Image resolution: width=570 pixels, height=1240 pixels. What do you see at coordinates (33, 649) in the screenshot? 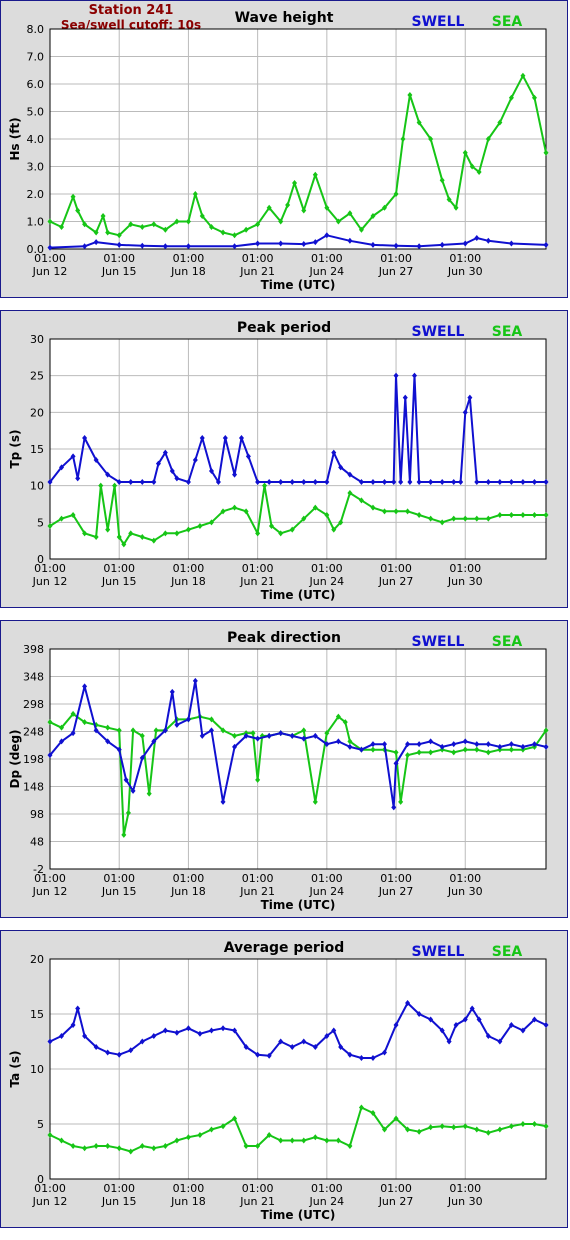
I see `y-tick-label: 398` at bounding box center [33, 649].